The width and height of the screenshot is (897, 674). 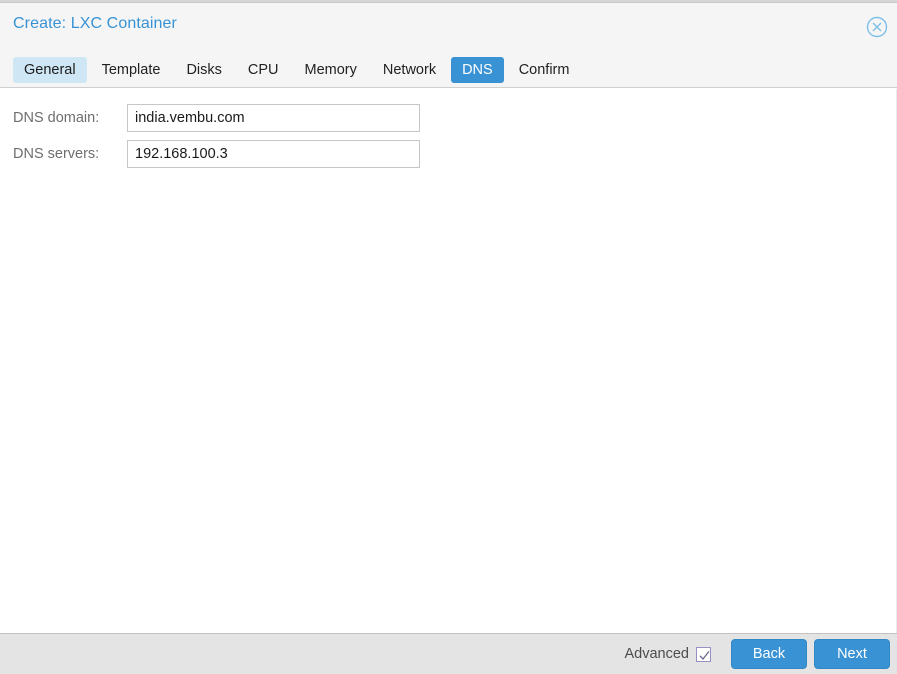 What do you see at coordinates (657, 654) in the screenshot?
I see `advanced-label: Advanced` at bounding box center [657, 654].